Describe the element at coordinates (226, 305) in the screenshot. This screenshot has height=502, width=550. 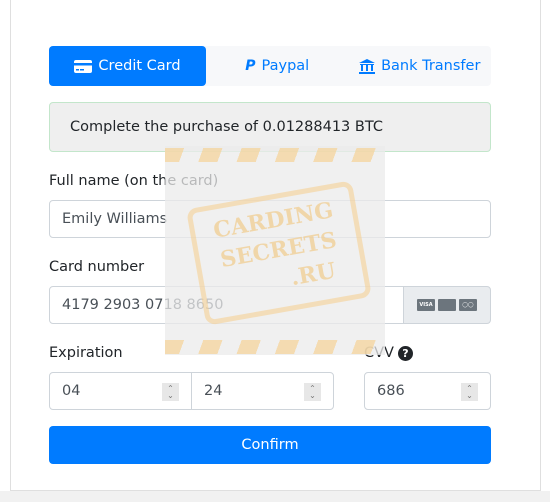
I see `card-number-input: 4179 2903 0718 8650` at that location.